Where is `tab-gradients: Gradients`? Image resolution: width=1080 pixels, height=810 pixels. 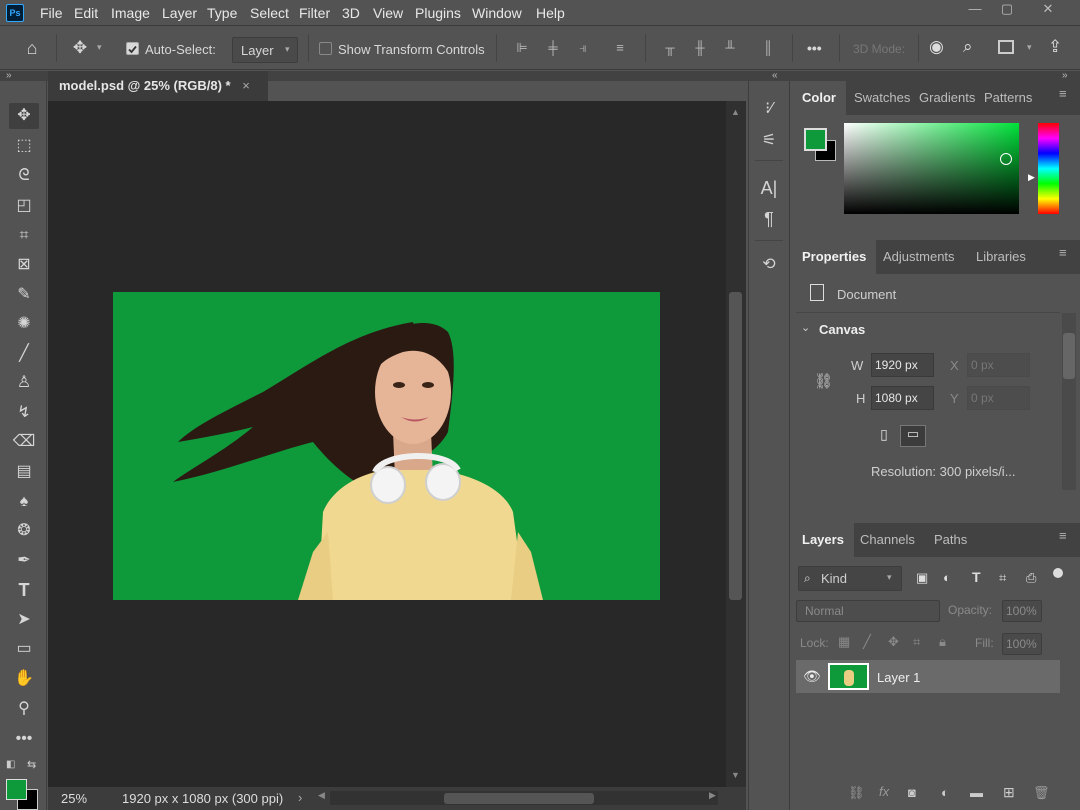 tab-gradients: Gradients is located at coordinates (947, 98).